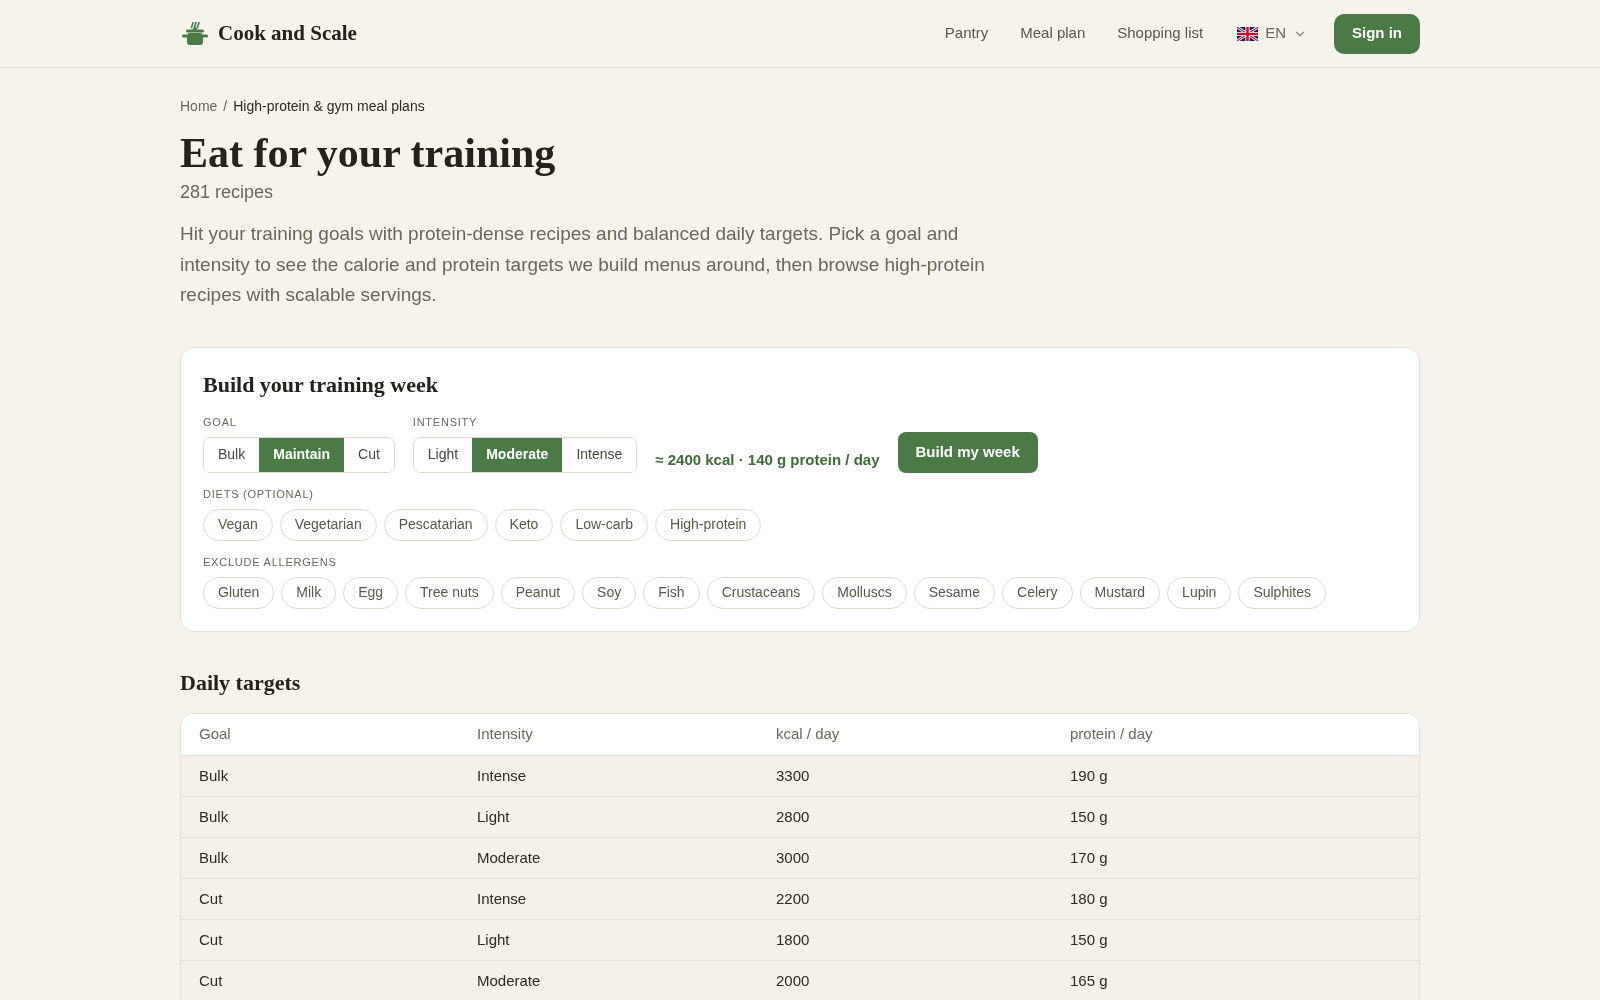 This screenshot has height=1000, width=1600. Describe the element at coordinates (505, 734) in the screenshot. I see `column-header: Intensity` at that location.